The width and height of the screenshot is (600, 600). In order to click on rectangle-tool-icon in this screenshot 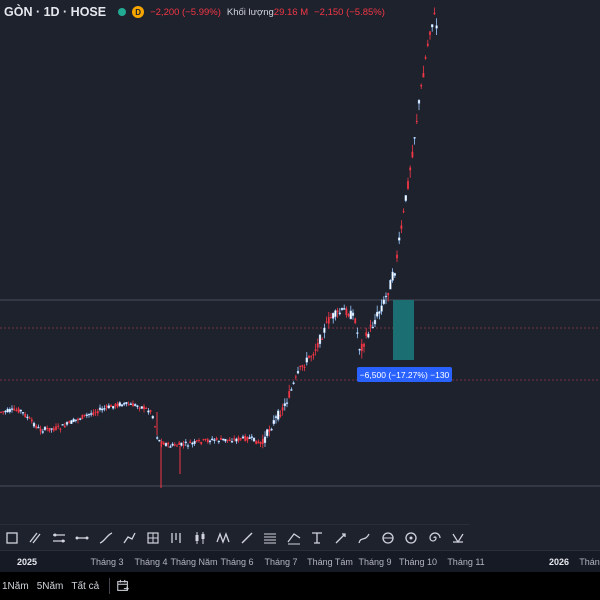, I will do `click(12, 537)`.